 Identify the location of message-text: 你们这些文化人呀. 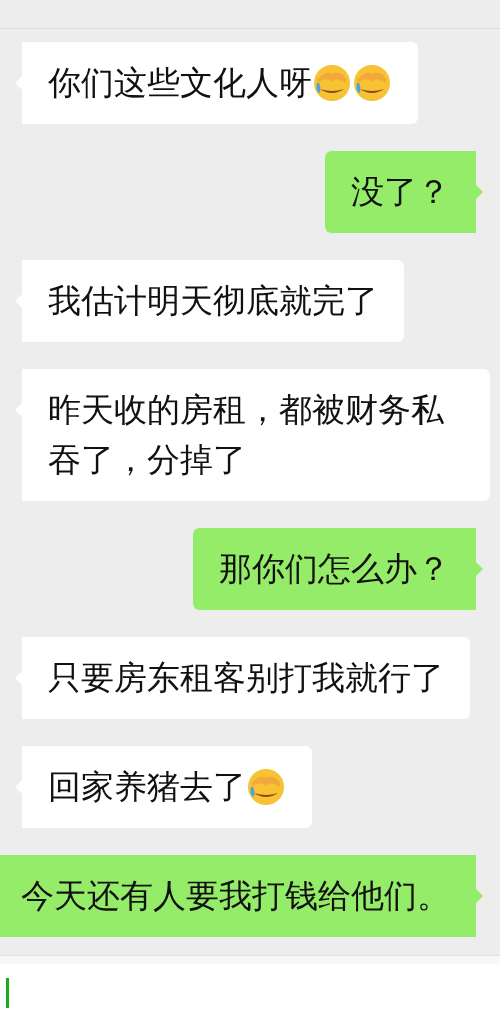
(180, 83).